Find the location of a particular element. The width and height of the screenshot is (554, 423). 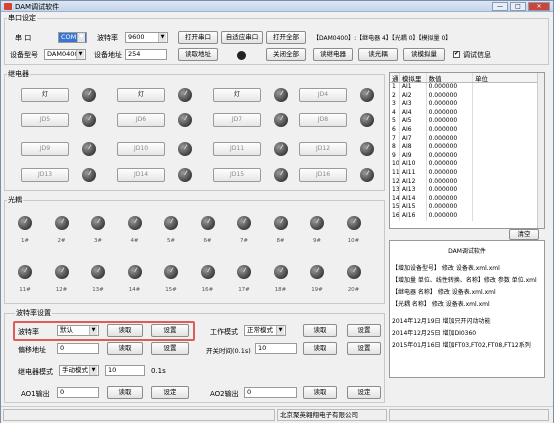

offset-set-button: 设置 is located at coordinates (170, 348).